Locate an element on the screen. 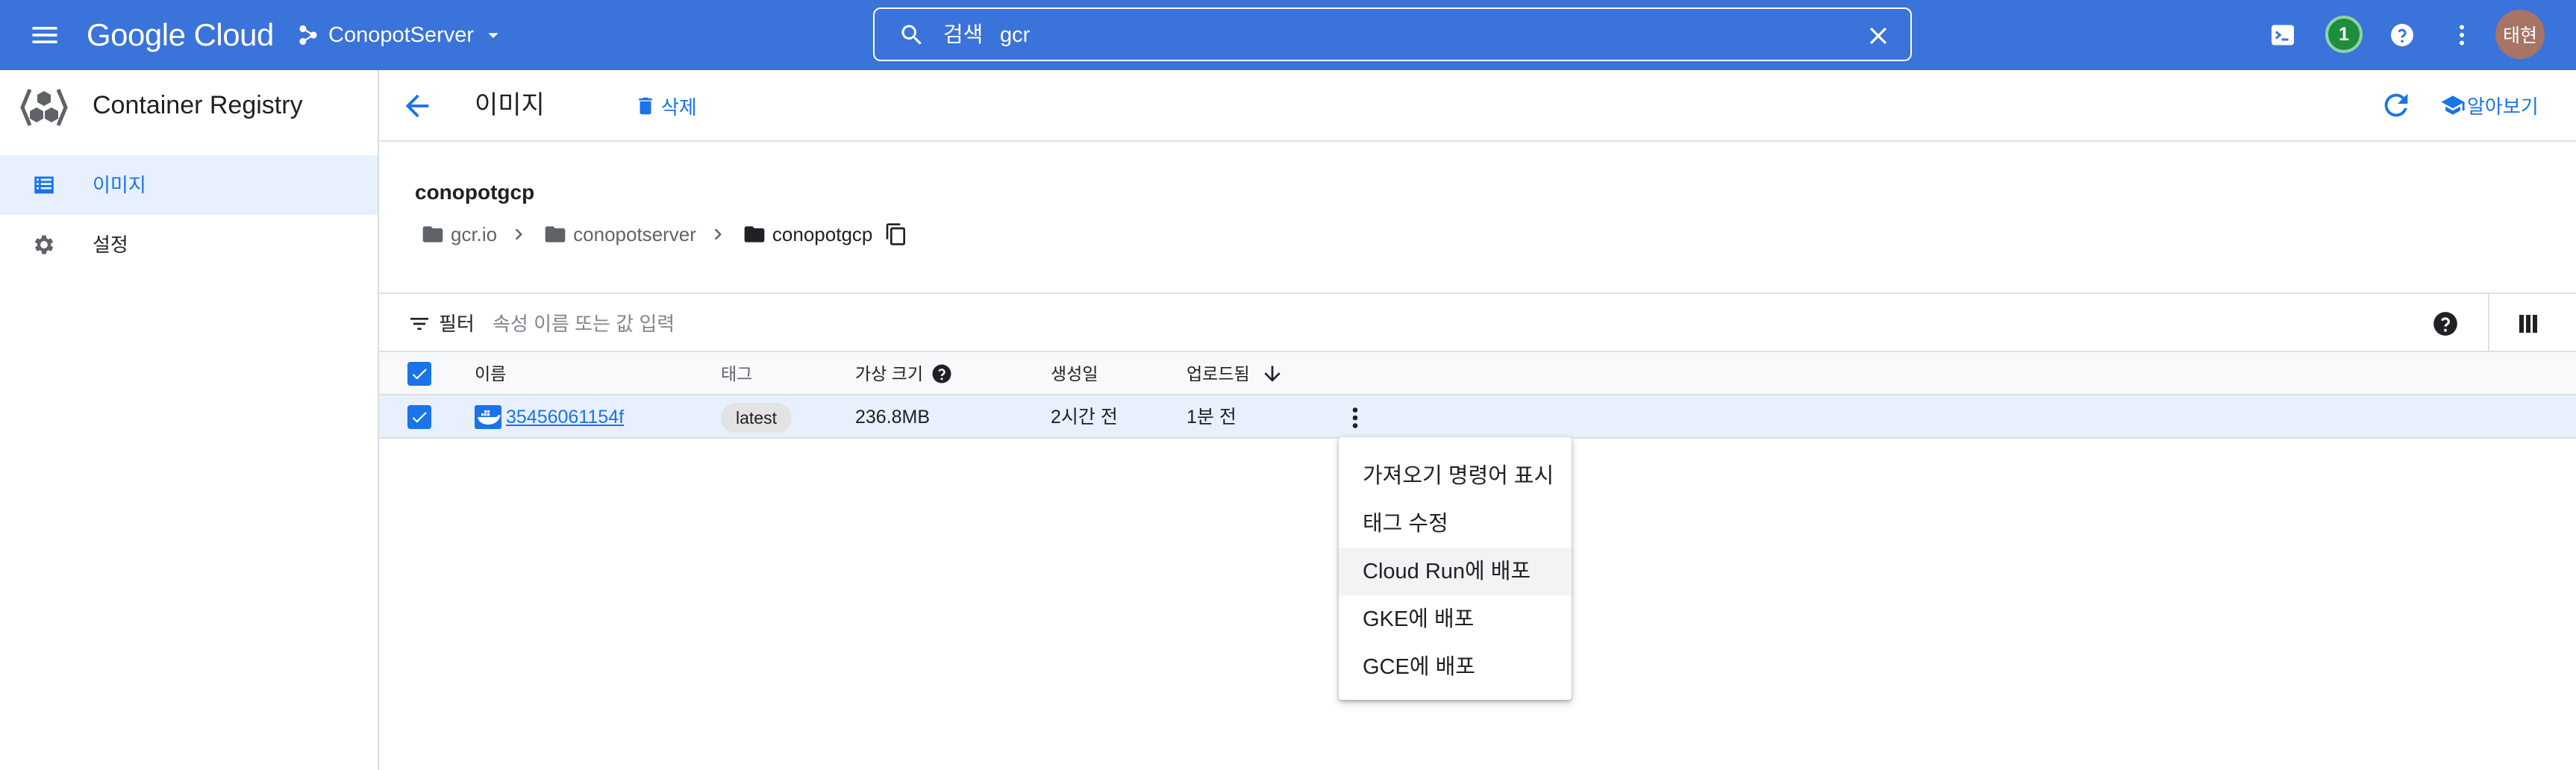 This screenshot has width=2576, height=770. image-digest-link: 35456061154f is located at coordinates (549, 417).